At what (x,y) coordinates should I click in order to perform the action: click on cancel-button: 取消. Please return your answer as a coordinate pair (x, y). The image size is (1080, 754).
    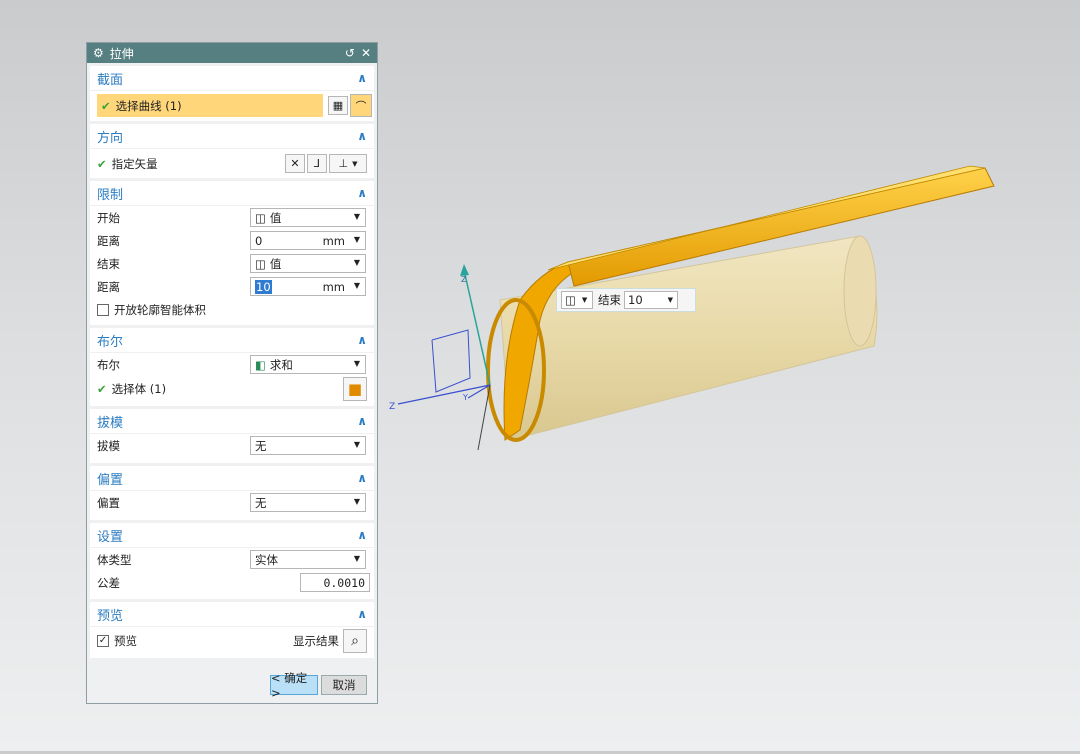
    Looking at the image, I should click on (344, 685).